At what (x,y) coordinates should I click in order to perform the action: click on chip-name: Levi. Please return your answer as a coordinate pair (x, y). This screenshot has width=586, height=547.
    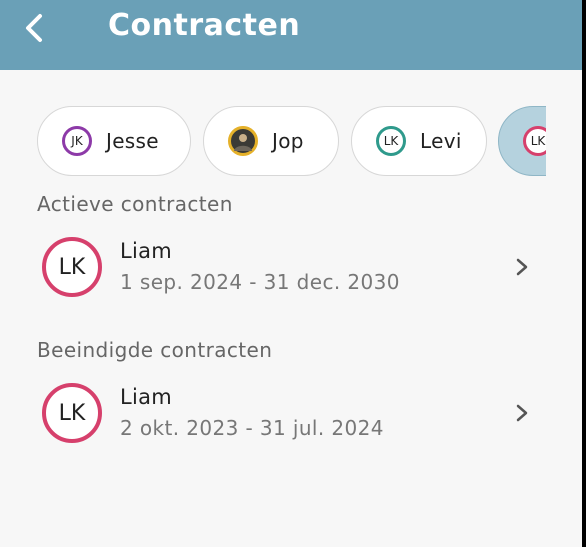
    Looking at the image, I should click on (441, 141).